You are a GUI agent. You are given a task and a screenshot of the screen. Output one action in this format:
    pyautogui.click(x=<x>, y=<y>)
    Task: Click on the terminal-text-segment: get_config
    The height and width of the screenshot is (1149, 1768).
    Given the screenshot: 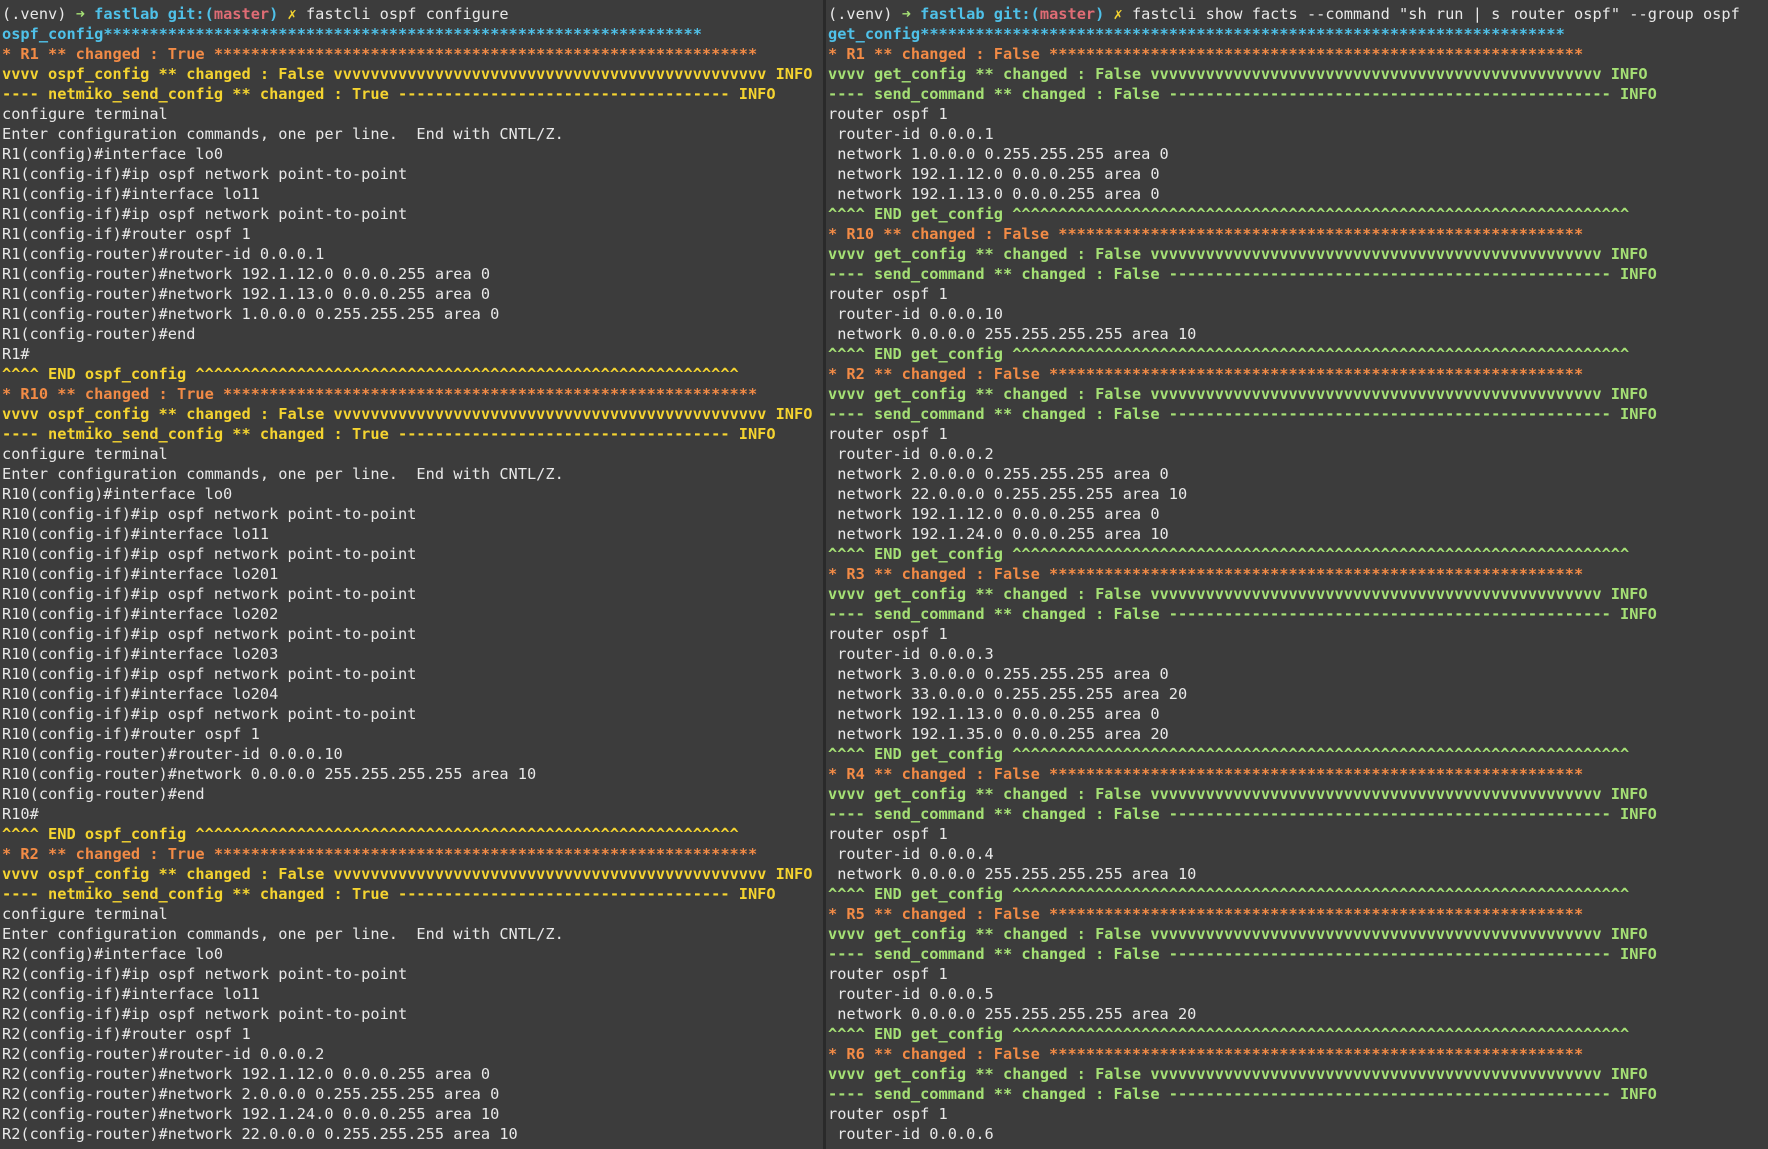 What is the action you would take?
    pyautogui.click(x=874, y=34)
    